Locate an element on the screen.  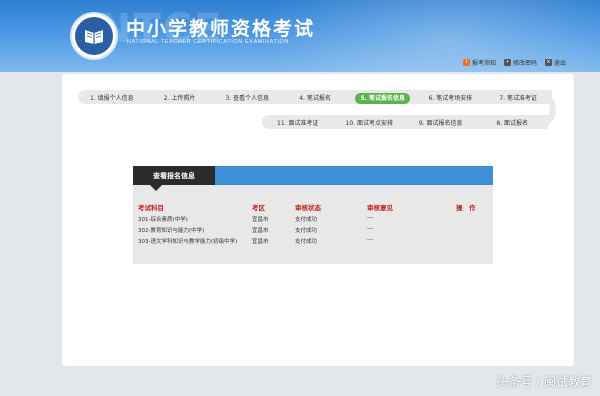
step-6: 6. 笔试考场安排 is located at coordinates (451, 97).